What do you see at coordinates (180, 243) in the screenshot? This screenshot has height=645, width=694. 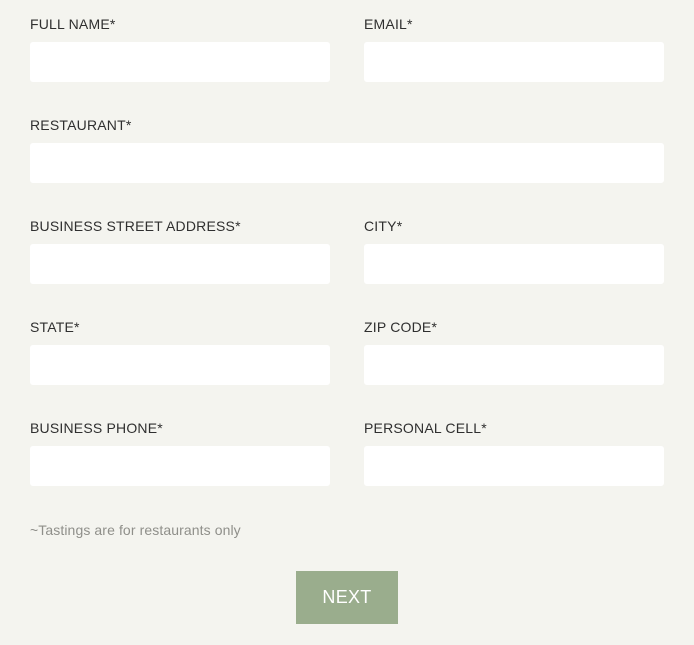 I see `business-street-address-field: BUSINESS STREET ADDRESS*` at bounding box center [180, 243].